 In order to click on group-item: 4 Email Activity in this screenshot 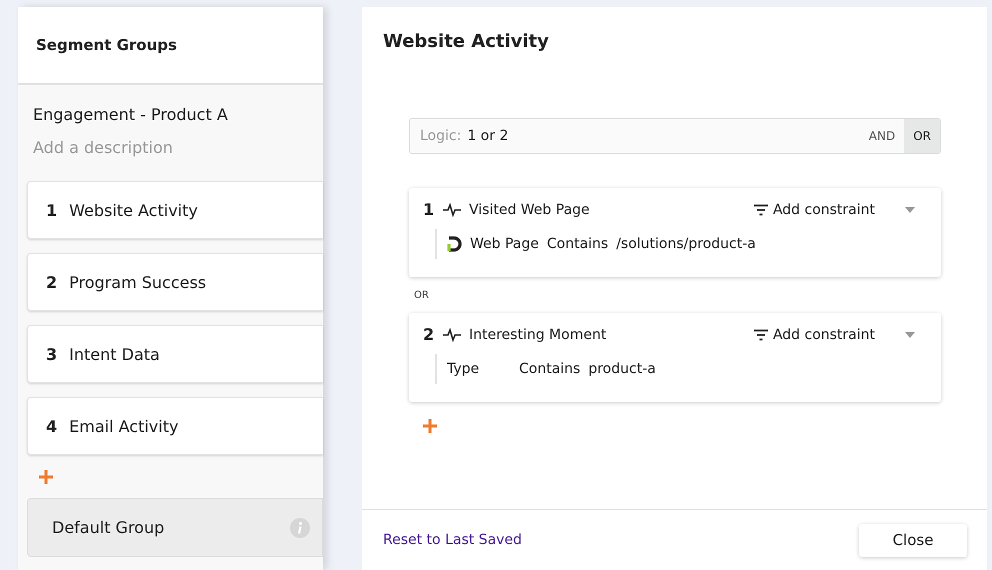, I will do `click(175, 426)`.